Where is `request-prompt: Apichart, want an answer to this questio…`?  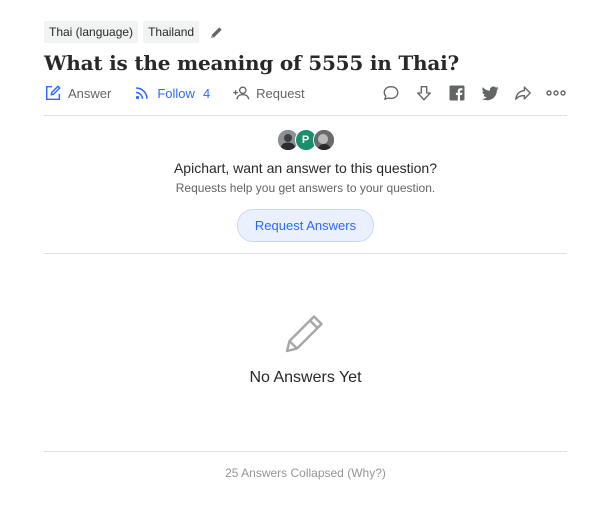 request-prompt: Apichart, want an answer to this questio… is located at coordinates (305, 168).